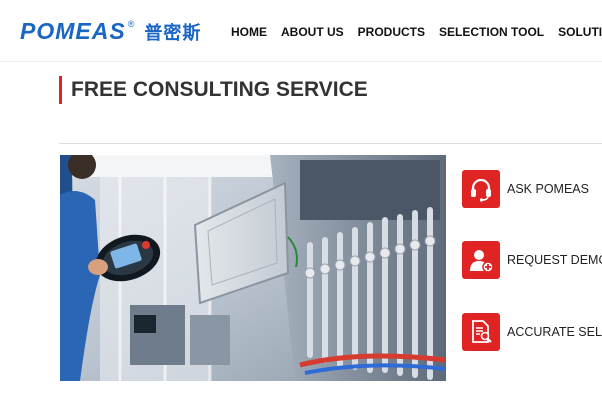 The height and width of the screenshot is (402, 602). Describe the element at coordinates (312, 32) in the screenshot. I see `nav-about-us: ABOUT US` at that location.